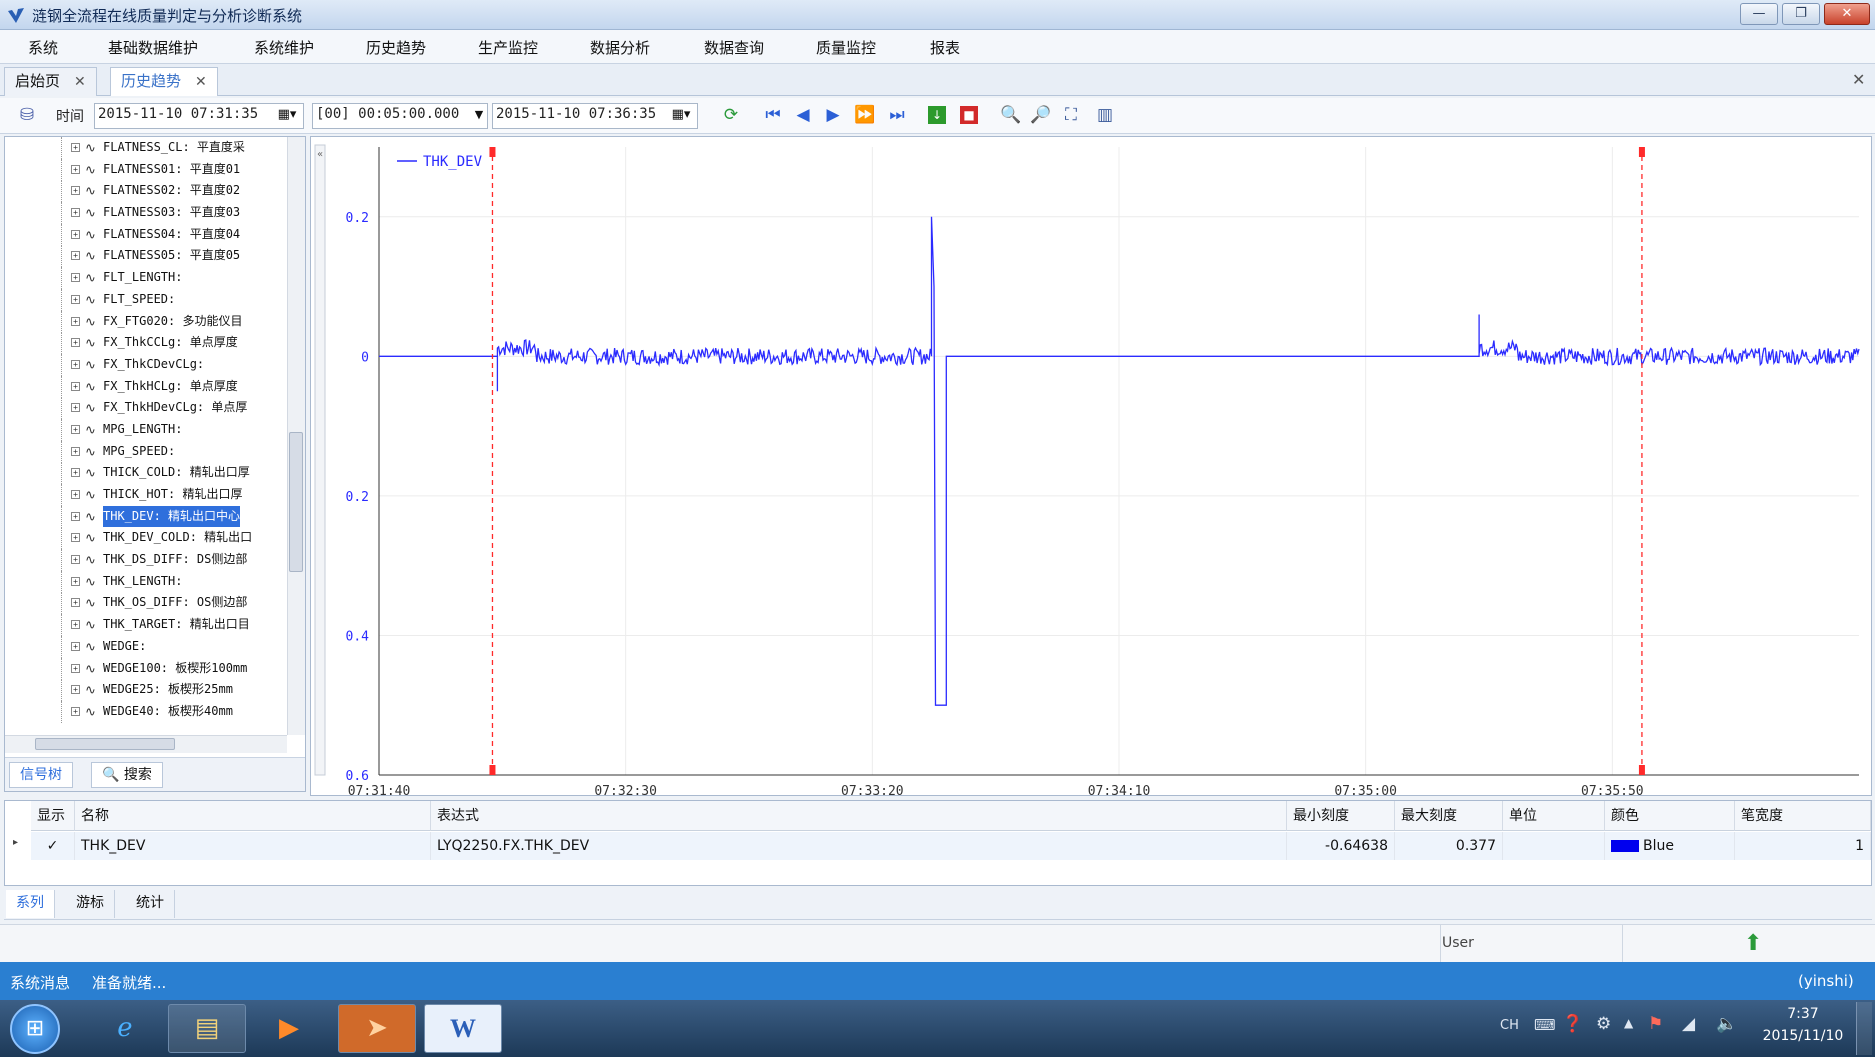 The height and width of the screenshot is (1057, 1875). What do you see at coordinates (1011, 115) in the screenshot?
I see `zoom-in-icon: 🔍` at bounding box center [1011, 115].